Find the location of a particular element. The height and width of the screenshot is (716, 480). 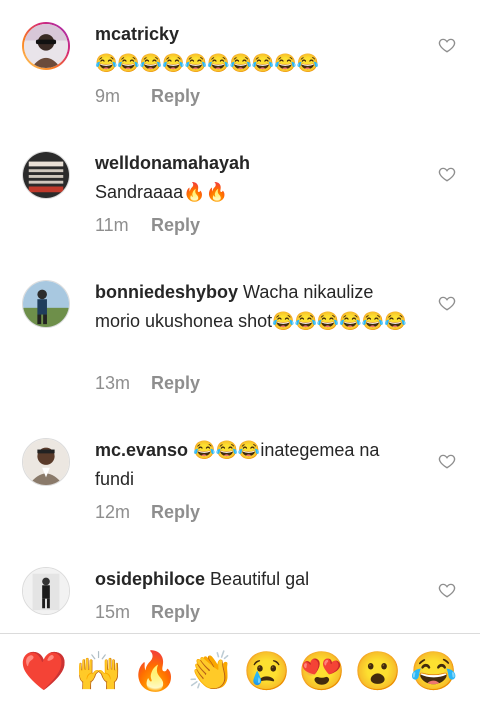

crying-face-emoji-button: 😢 is located at coordinates (267, 672).